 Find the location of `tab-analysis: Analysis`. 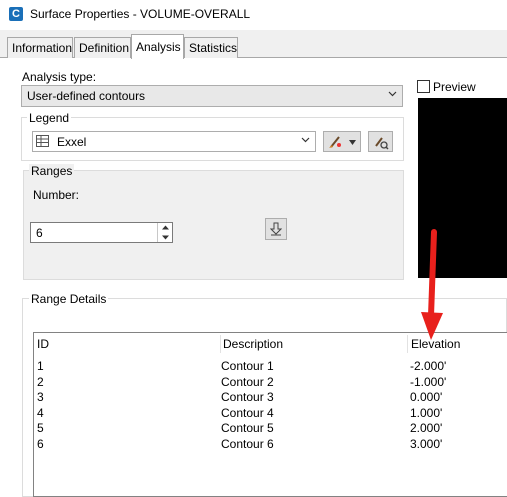

tab-analysis: Analysis is located at coordinates (157, 46).